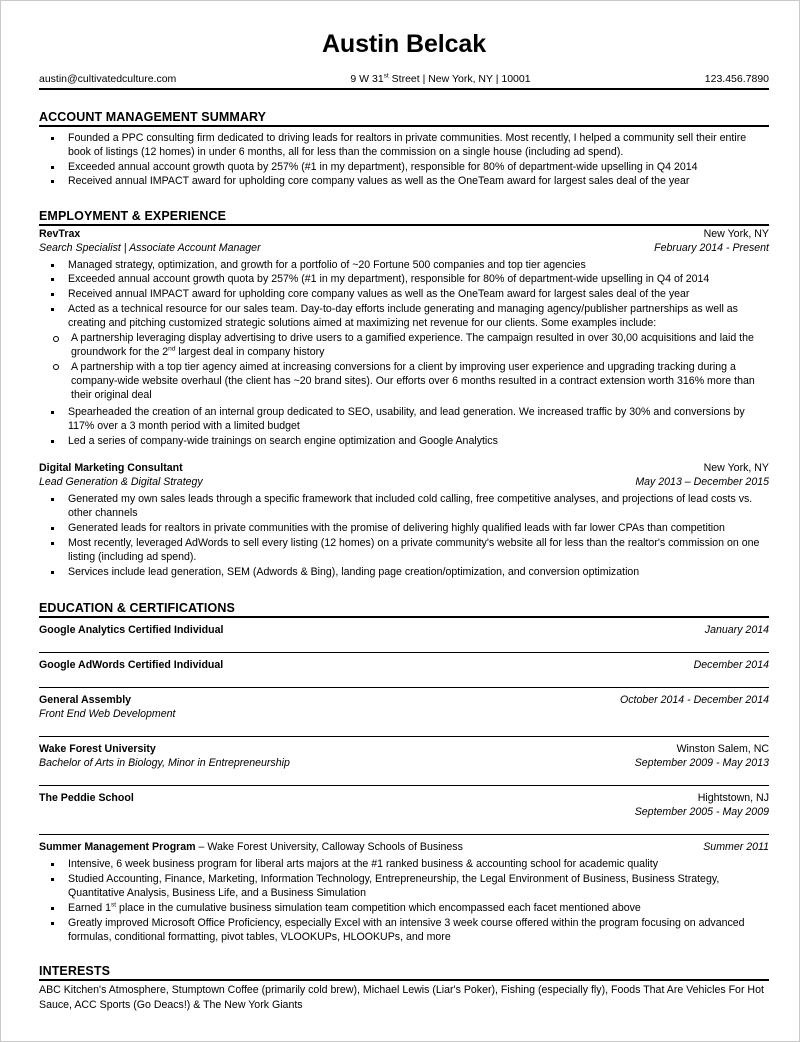  What do you see at coordinates (731, 665) in the screenshot?
I see `education-dates: December 2014` at bounding box center [731, 665].